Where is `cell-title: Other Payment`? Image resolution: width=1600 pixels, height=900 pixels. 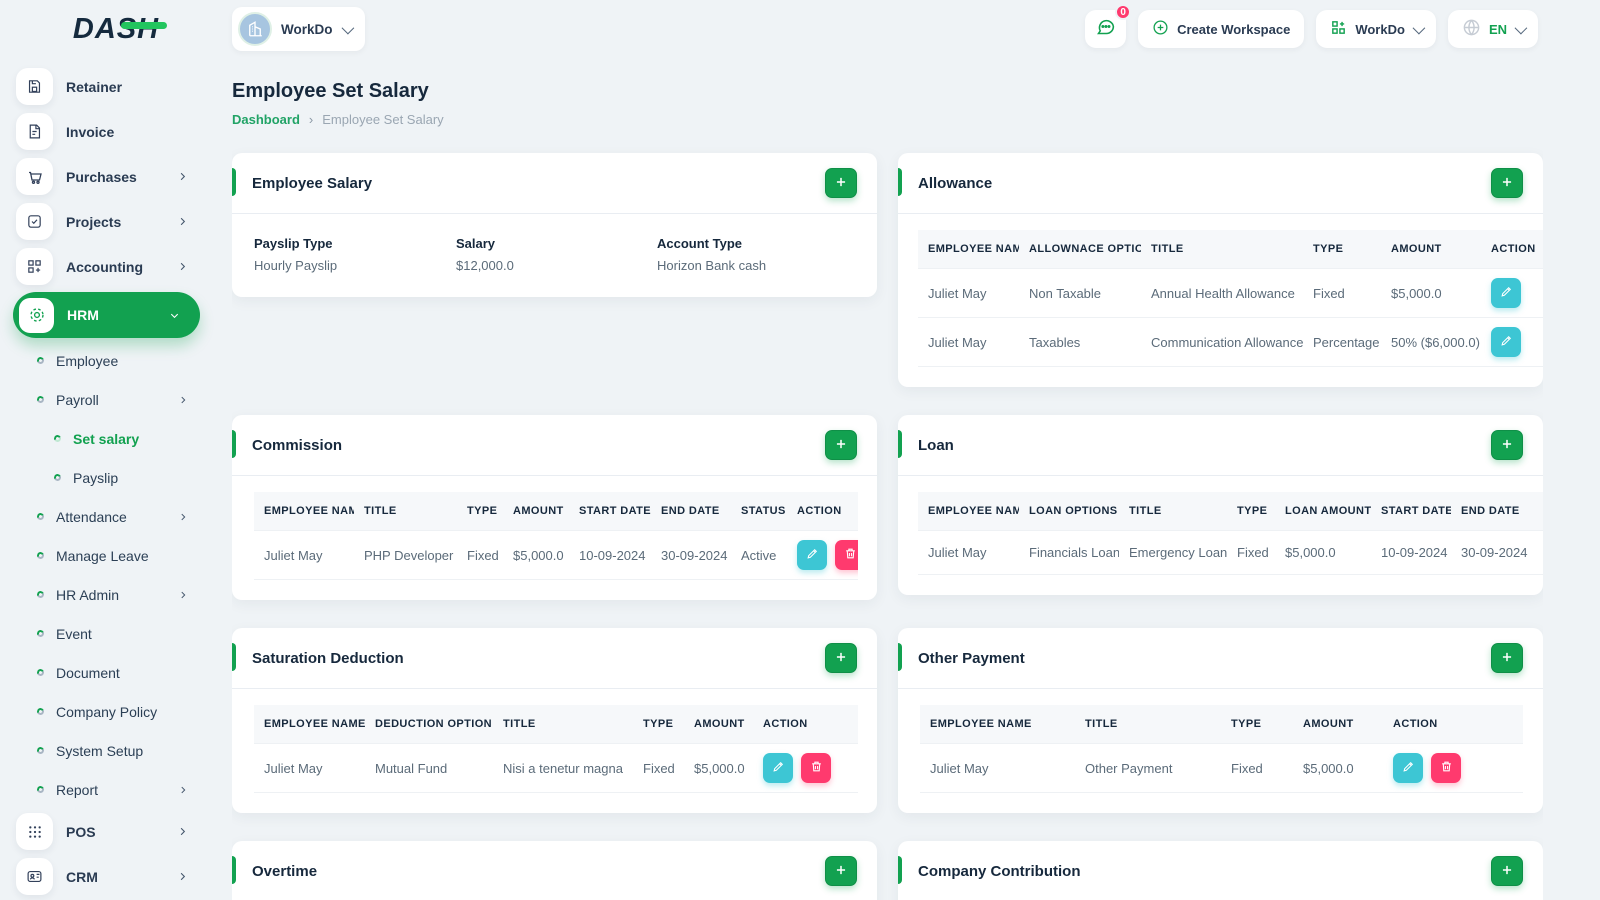 cell-title: Other Payment is located at coordinates (1148, 768).